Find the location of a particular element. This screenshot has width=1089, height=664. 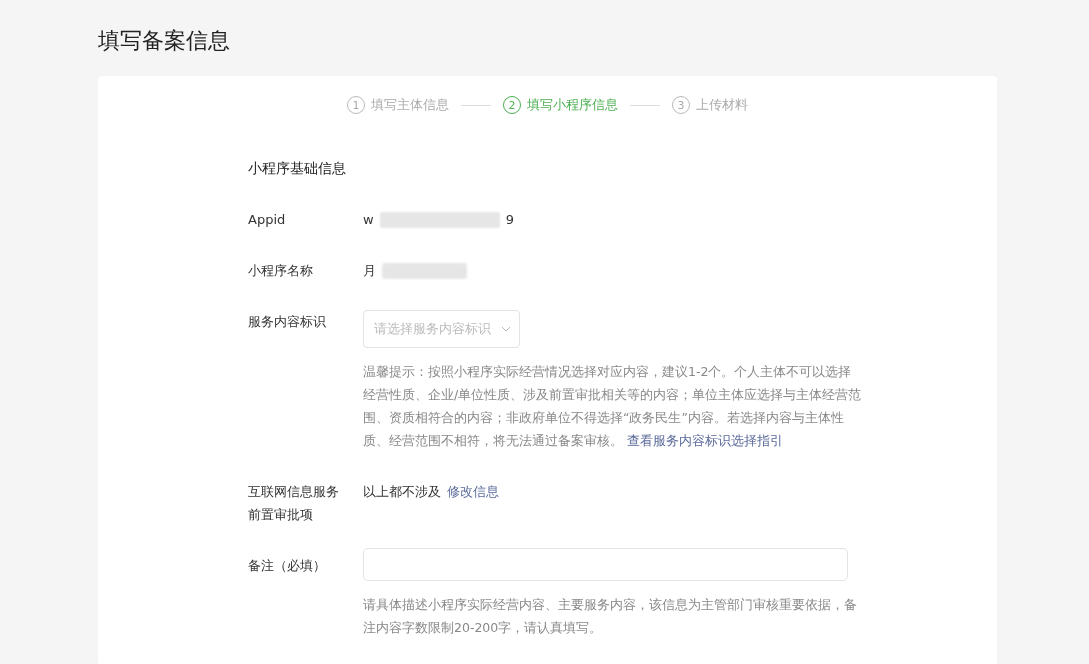

step-tab: 2 填写小程序信息 is located at coordinates (560, 105).